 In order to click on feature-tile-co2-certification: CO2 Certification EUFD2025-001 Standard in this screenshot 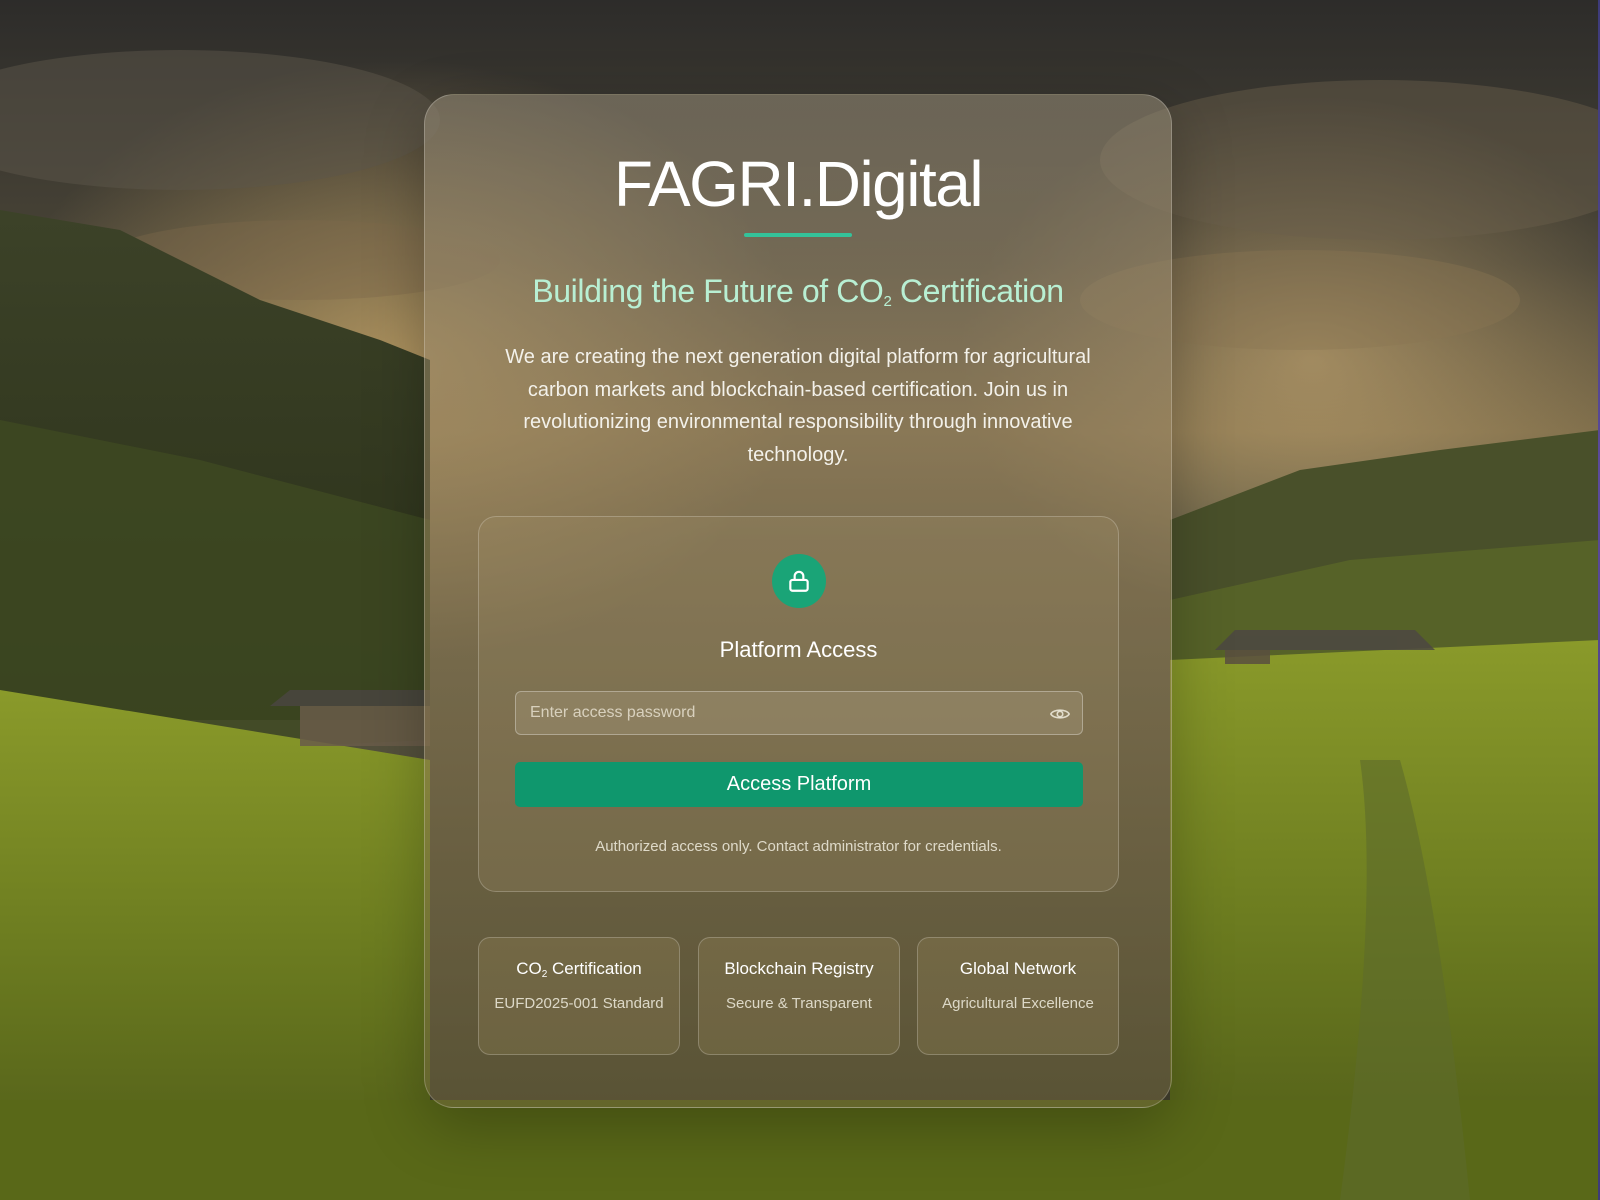, I will do `click(579, 996)`.